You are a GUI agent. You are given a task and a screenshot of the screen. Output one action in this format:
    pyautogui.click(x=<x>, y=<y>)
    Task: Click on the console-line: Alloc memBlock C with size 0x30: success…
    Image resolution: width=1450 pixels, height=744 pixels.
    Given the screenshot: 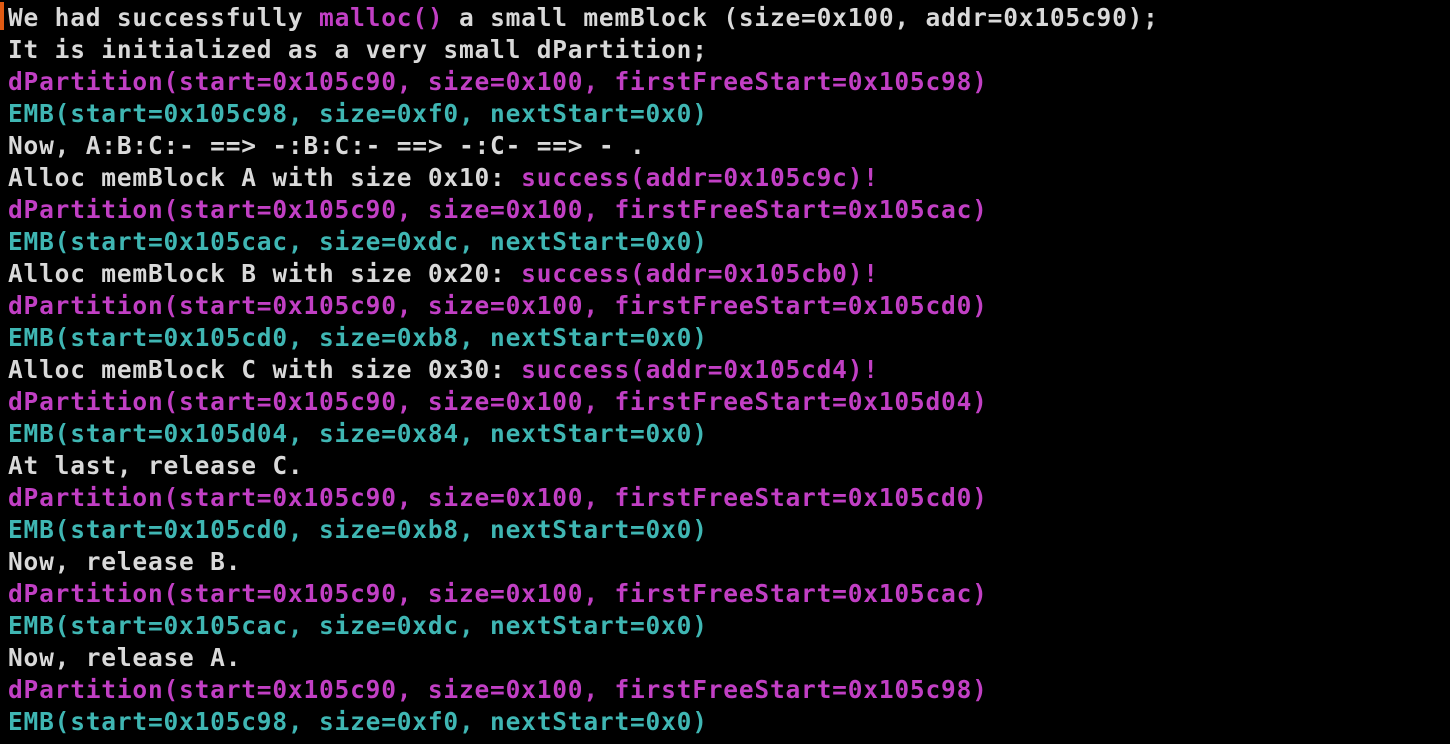 What is the action you would take?
    pyautogui.click(x=723, y=370)
    